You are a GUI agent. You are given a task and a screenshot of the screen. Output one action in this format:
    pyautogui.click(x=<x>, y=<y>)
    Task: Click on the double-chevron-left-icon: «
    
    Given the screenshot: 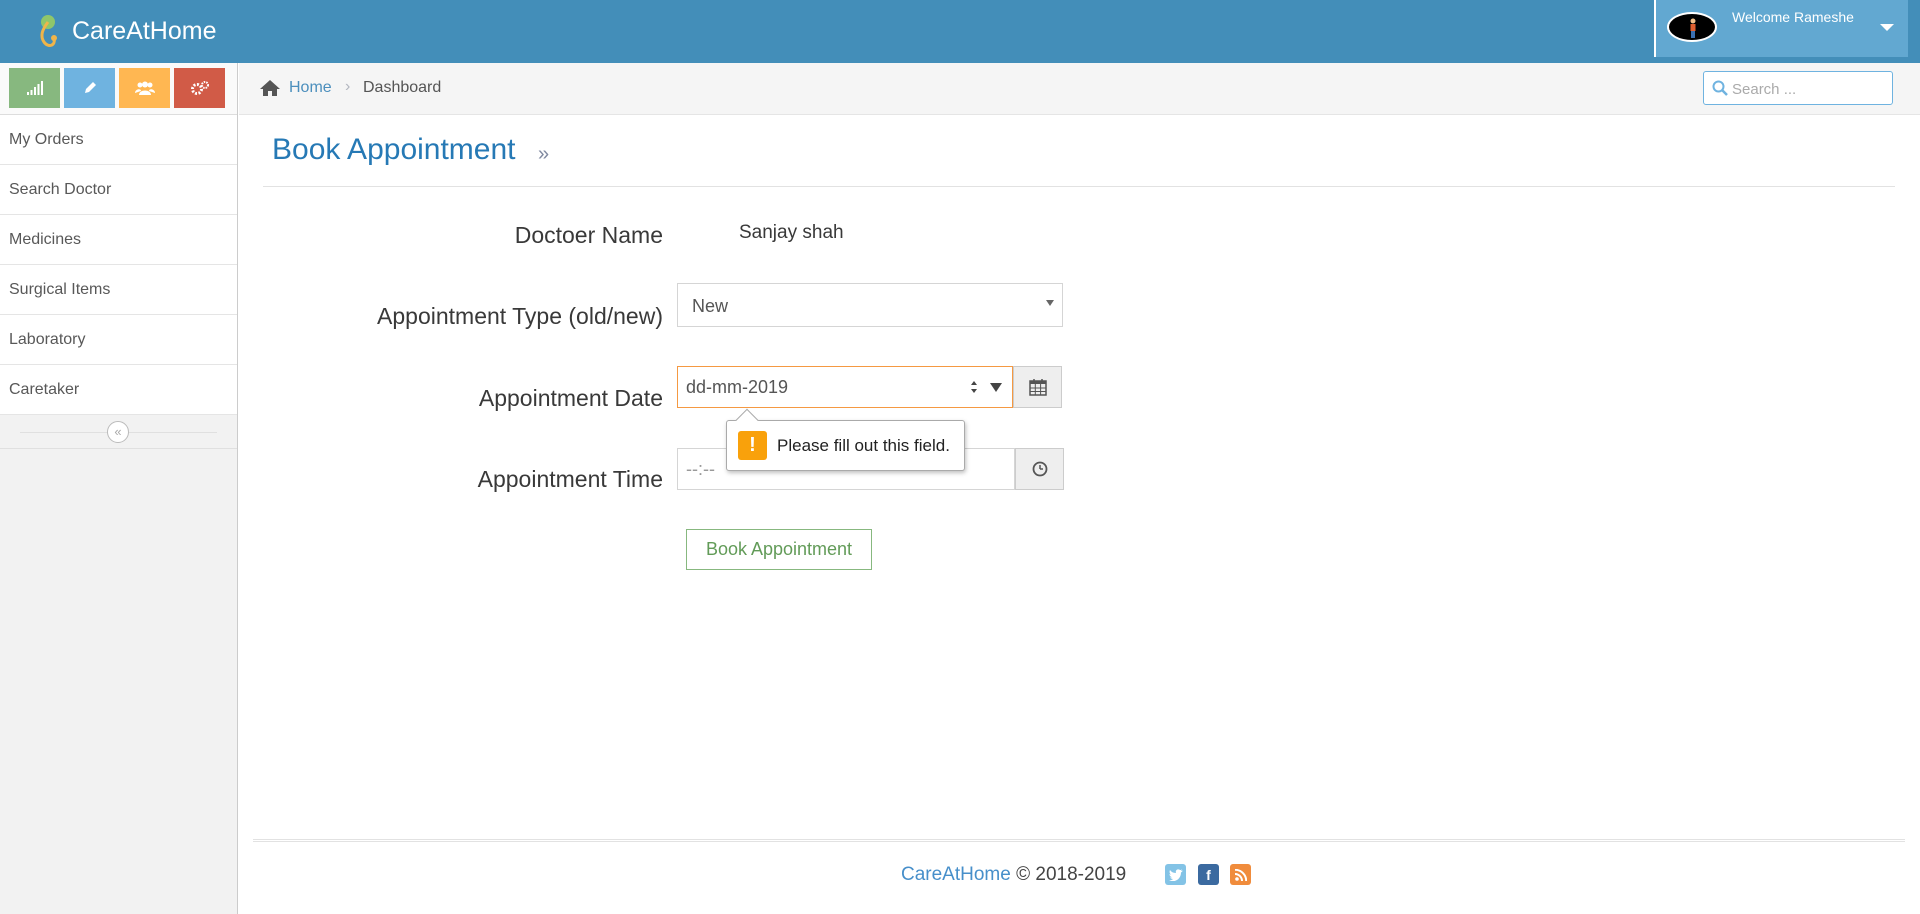 What is the action you would take?
    pyautogui.click(x=118, y=432)
    